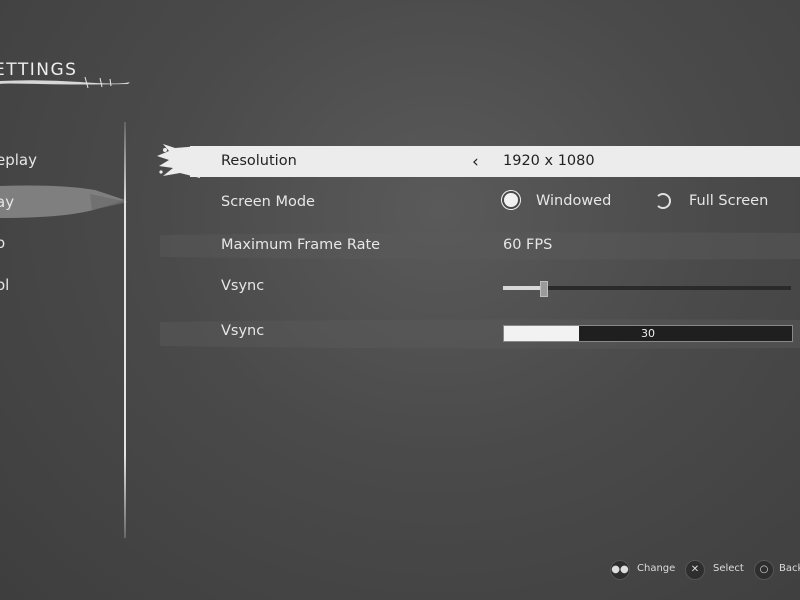 This screenshot has height=600, width=800. Describe the element at coordinates (549, 161) in the screenshot. I see `resolution-value: 1920 x 1080` at that location.